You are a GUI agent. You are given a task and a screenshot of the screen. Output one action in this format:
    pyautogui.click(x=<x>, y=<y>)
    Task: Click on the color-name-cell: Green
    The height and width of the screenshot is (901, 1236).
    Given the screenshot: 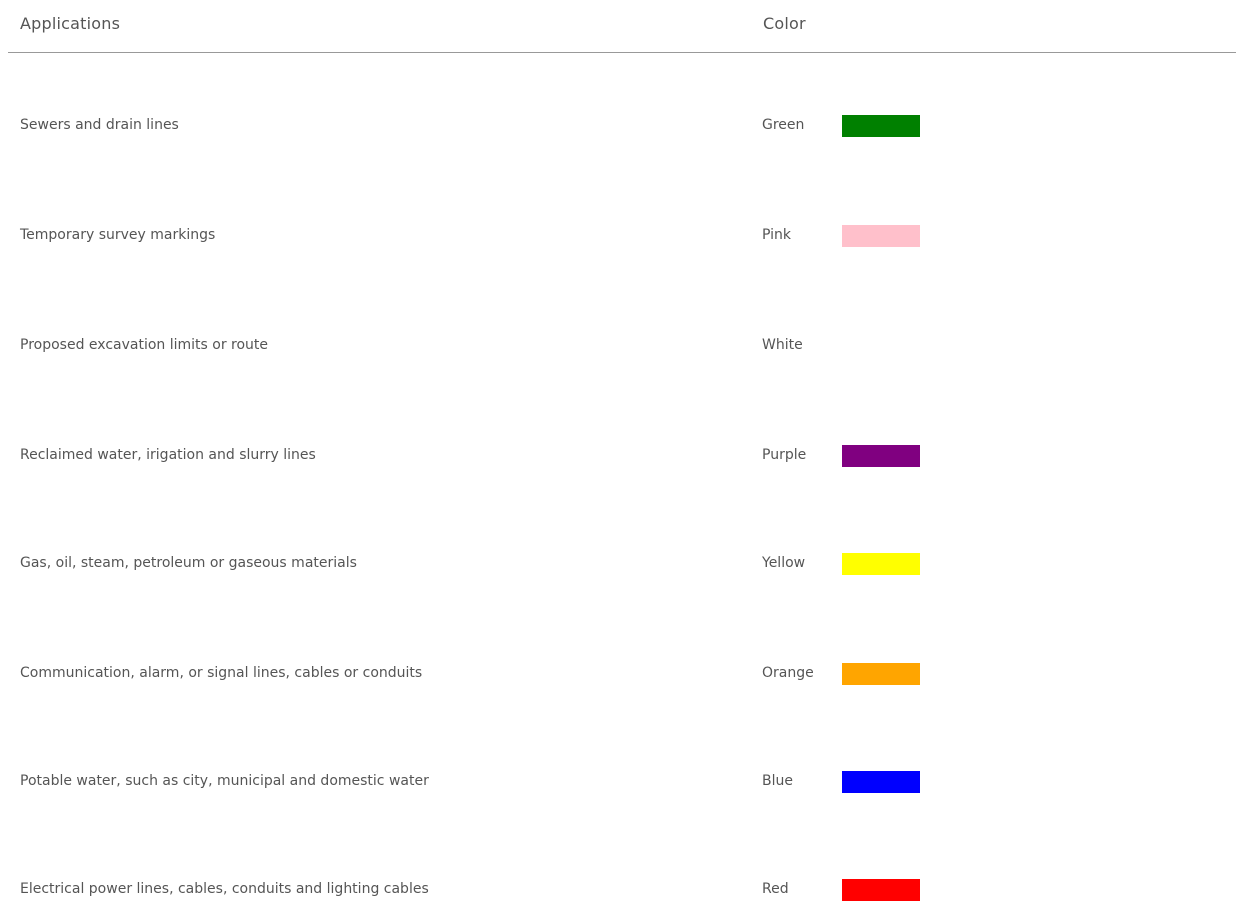 What is the action you would take?
    pyautogui.click(x=783, y=125)
    